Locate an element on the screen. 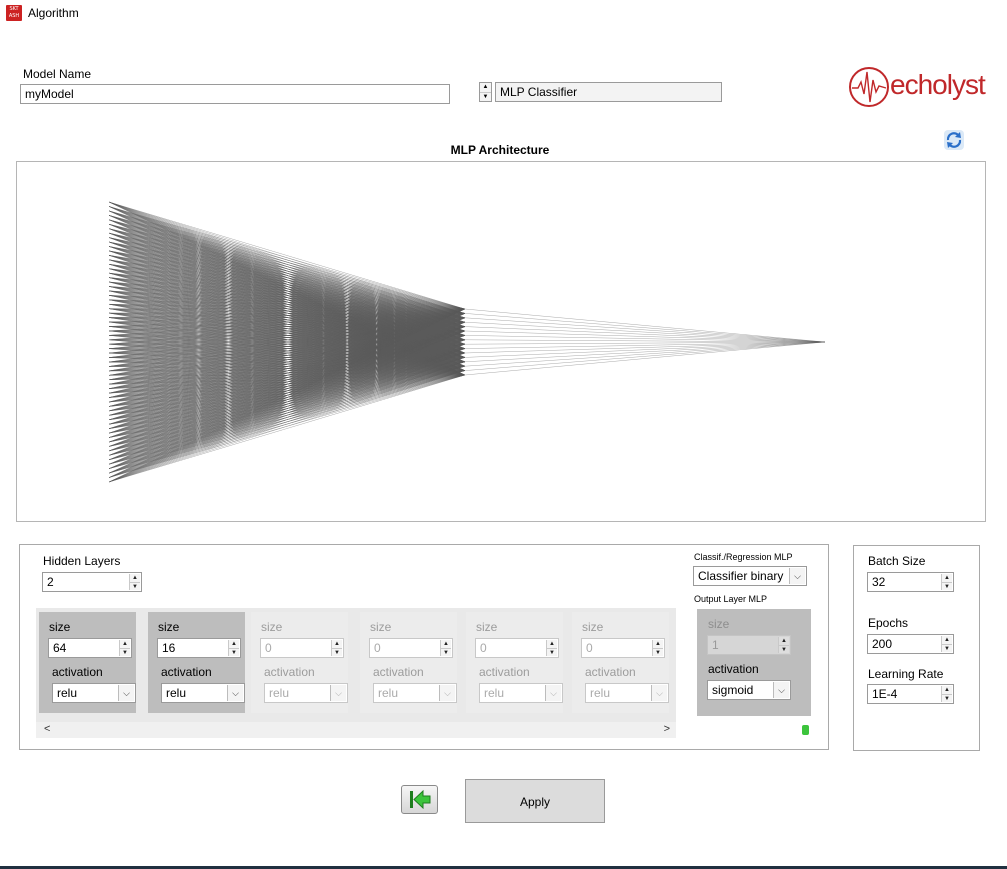  app-logo-icon: SKT ASH is located at coordinates (14, 13).